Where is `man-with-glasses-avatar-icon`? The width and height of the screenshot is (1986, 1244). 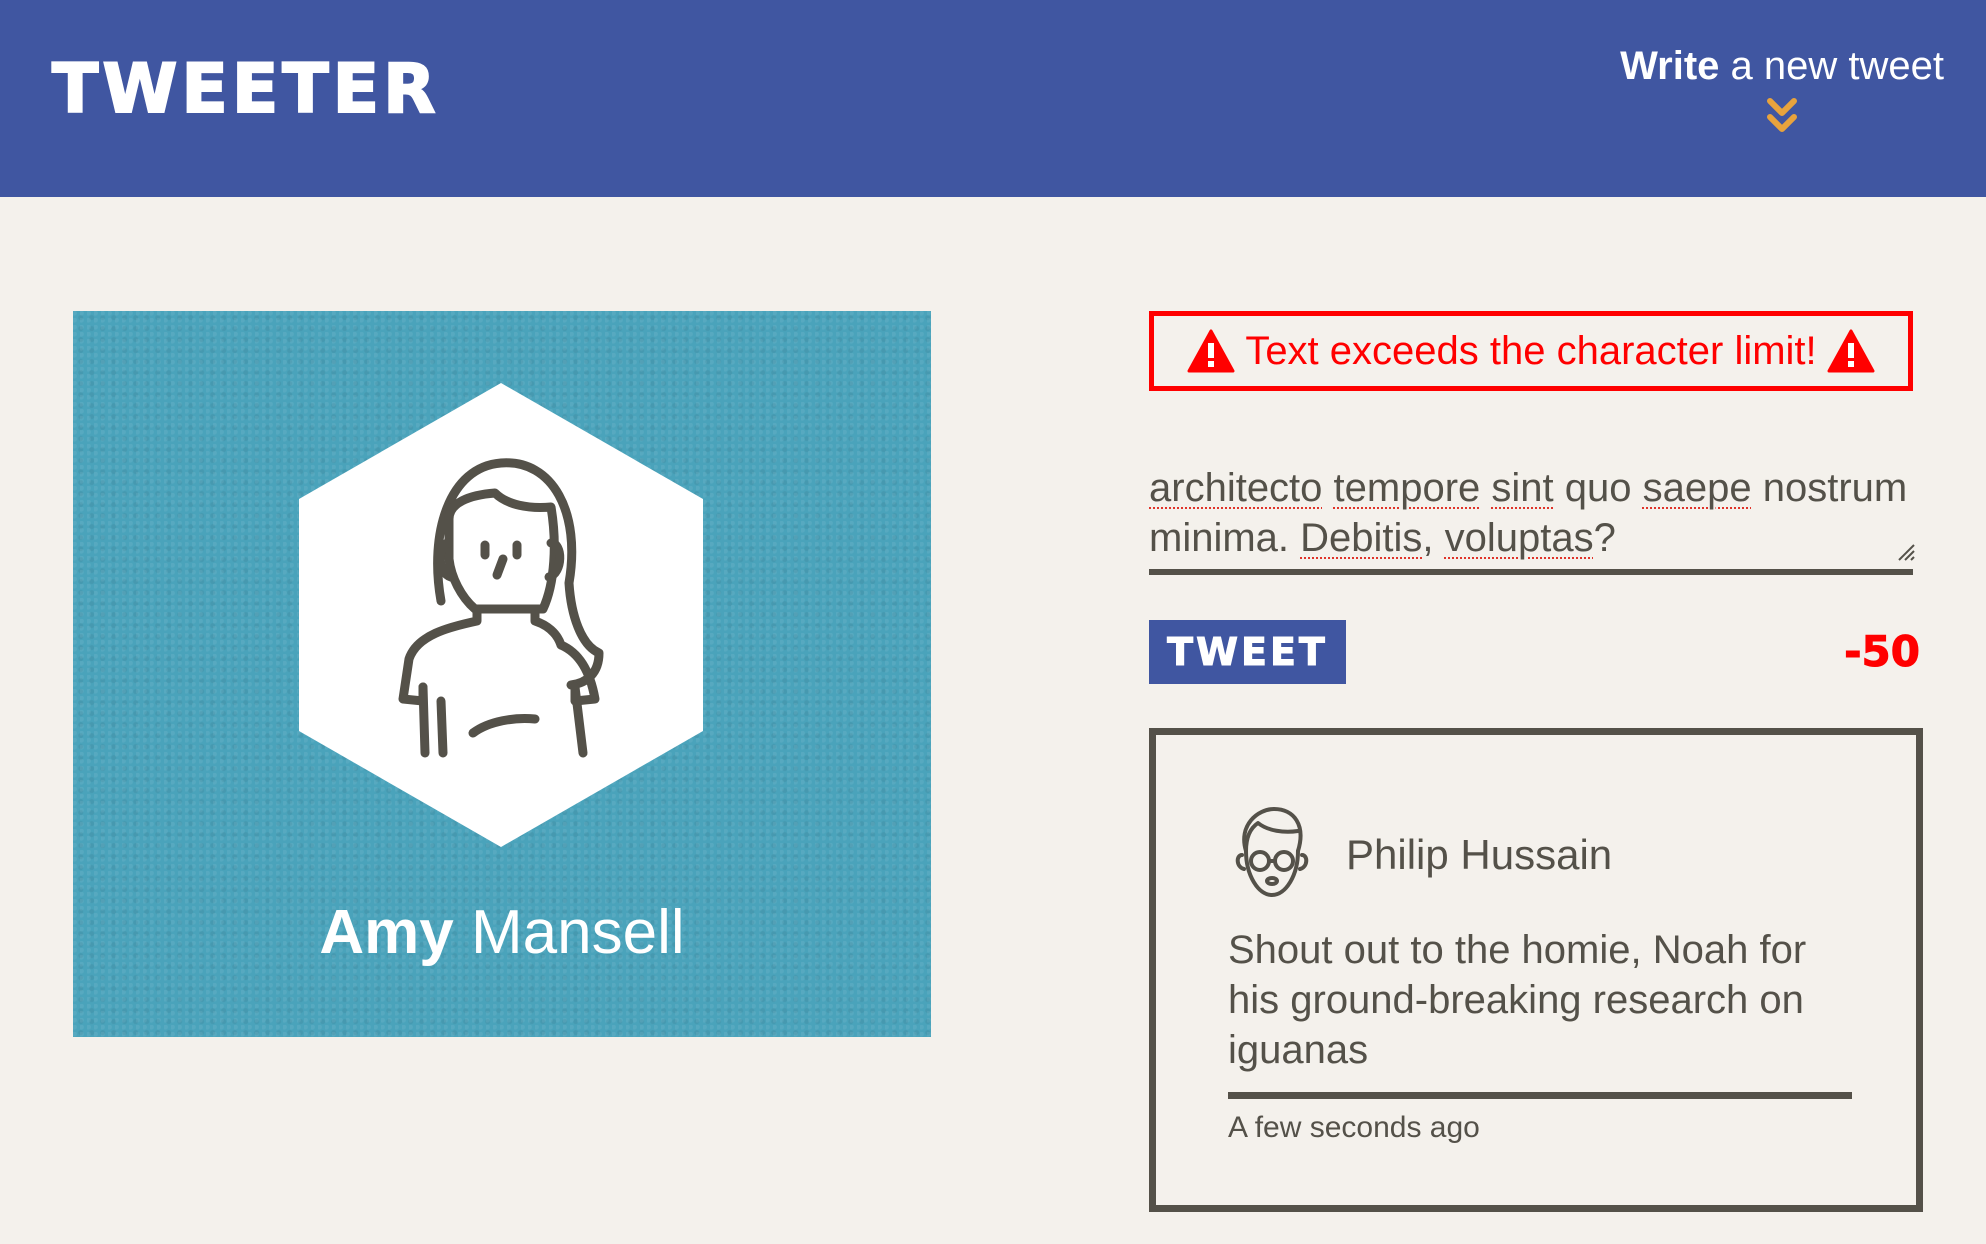 man-with-glasses-avatar-icon is located at coordinates (1272, 852).